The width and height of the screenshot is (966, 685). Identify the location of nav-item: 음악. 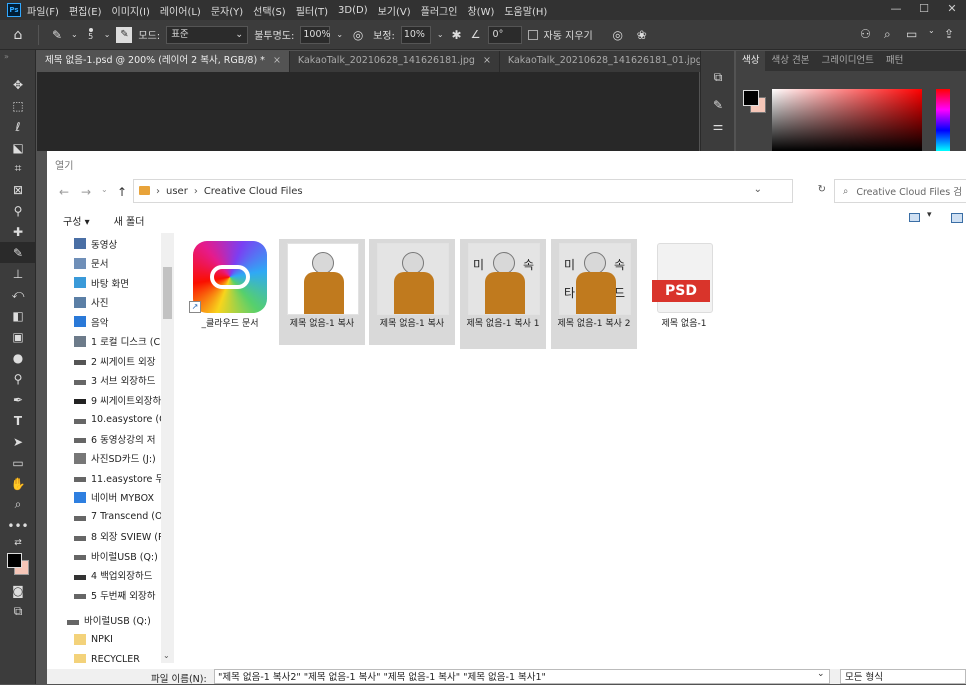
(110, 322).